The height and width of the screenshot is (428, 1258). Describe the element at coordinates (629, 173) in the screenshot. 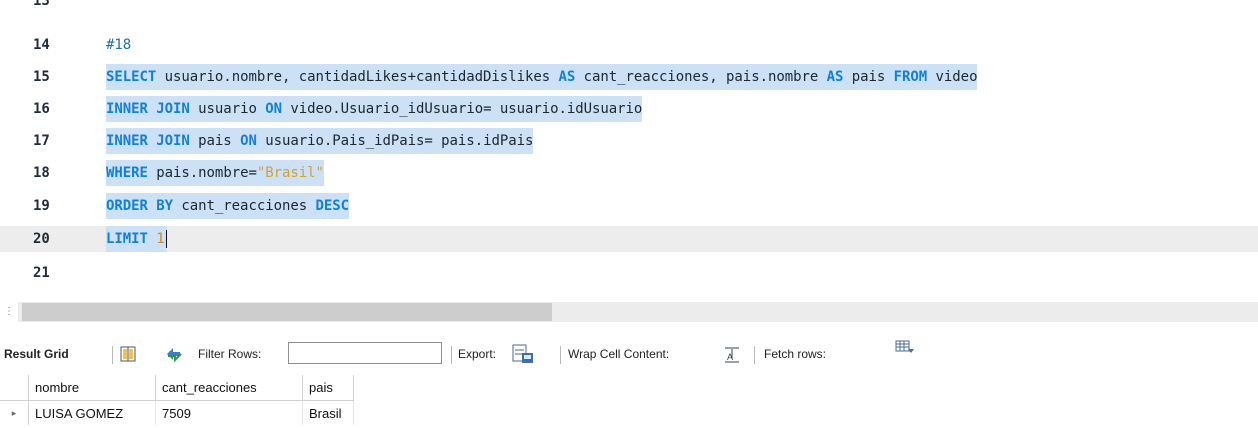

I see `code-line: 18 WHERE pais.nombre="Brasil"` at that location.